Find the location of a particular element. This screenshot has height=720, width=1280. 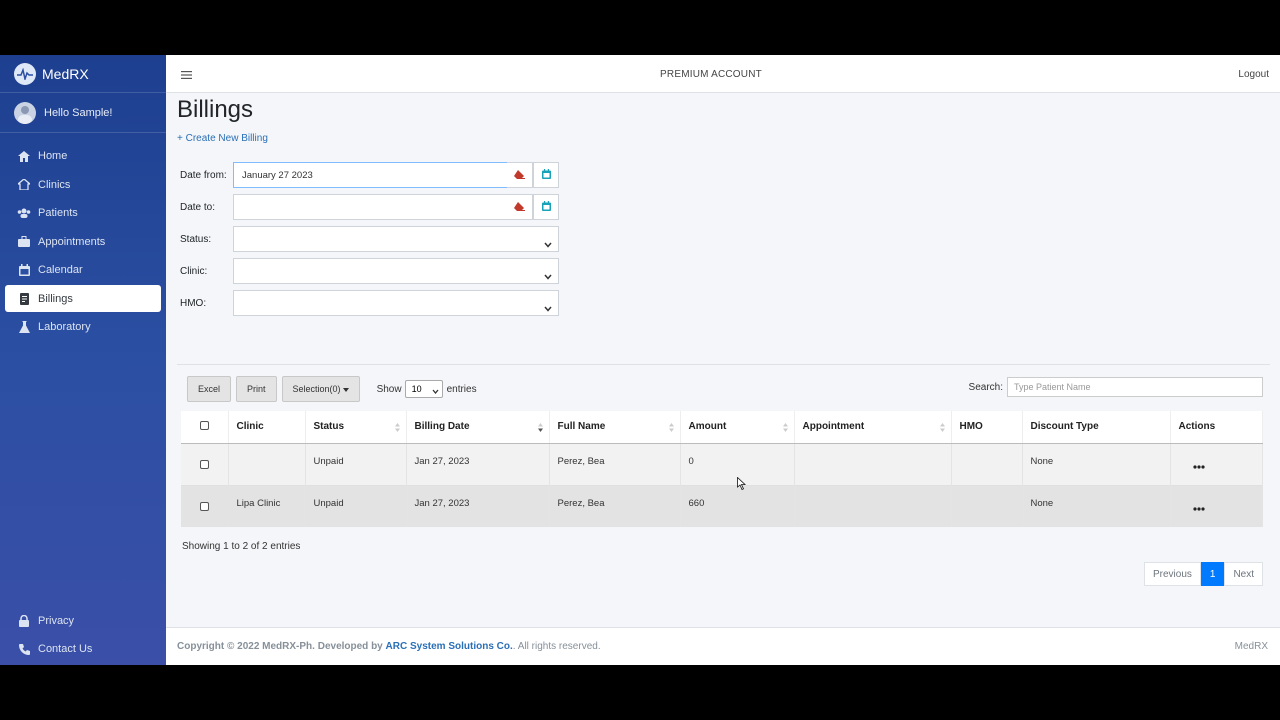

select-all-header is located at coordinates (205, 427).